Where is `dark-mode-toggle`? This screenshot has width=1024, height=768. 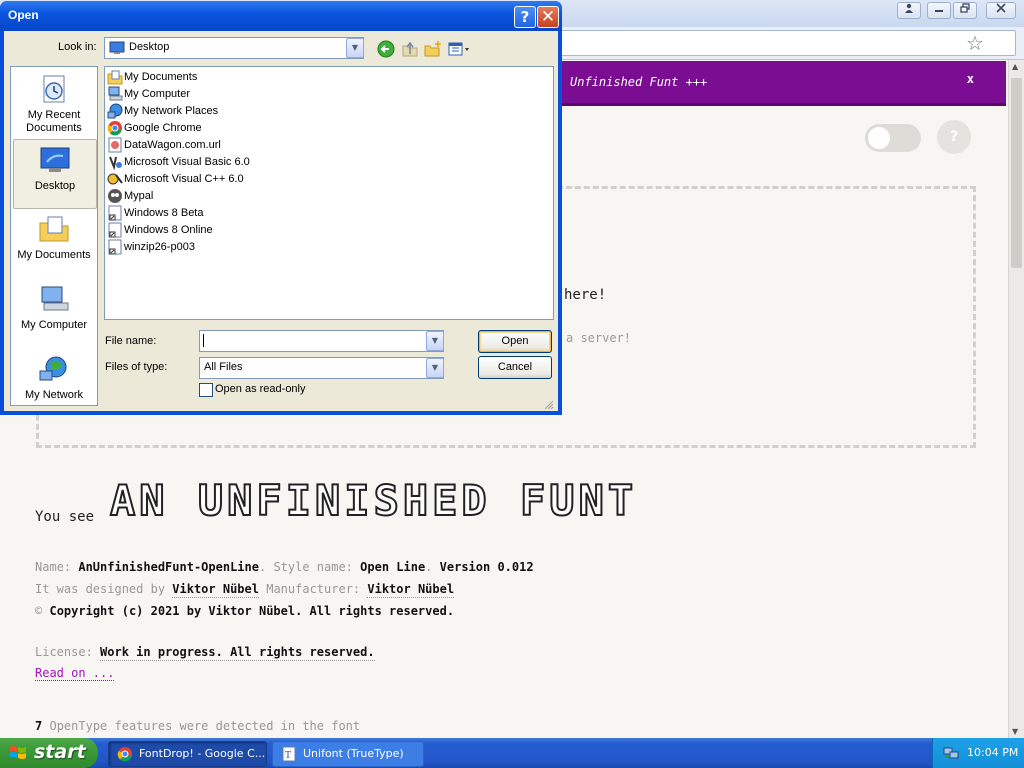 dark-mode-toggle is located at coordinates (893, 138).